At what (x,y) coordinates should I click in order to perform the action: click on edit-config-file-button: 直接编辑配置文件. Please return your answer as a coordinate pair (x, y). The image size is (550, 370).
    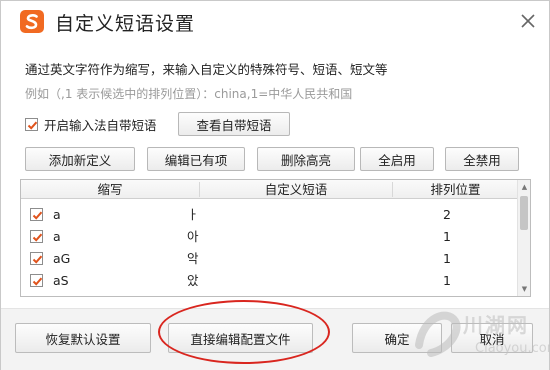
    Looking at the image, I should click on (240, 338).